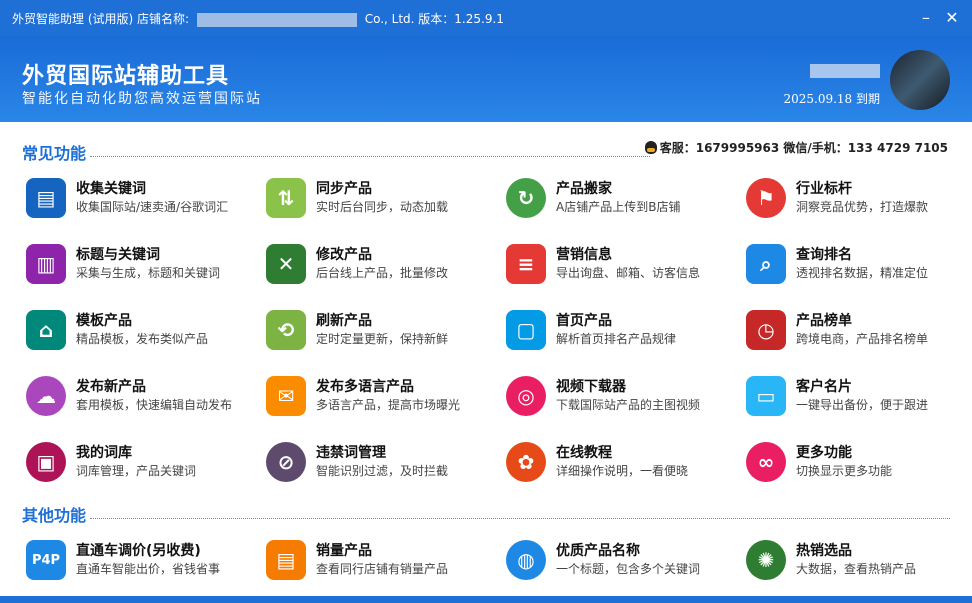  I want to click on feature-name: 发布新产品, so click(111, 387).